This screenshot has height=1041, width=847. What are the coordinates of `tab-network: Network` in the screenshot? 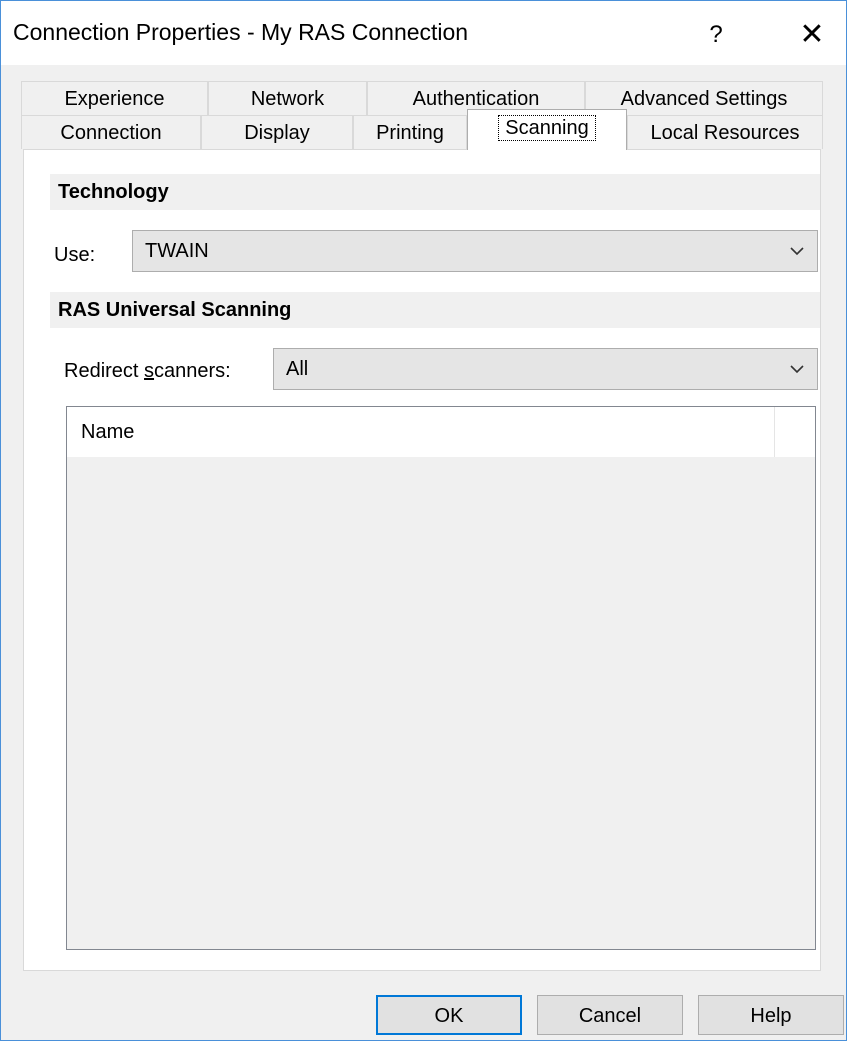 It's located at (287, 98).